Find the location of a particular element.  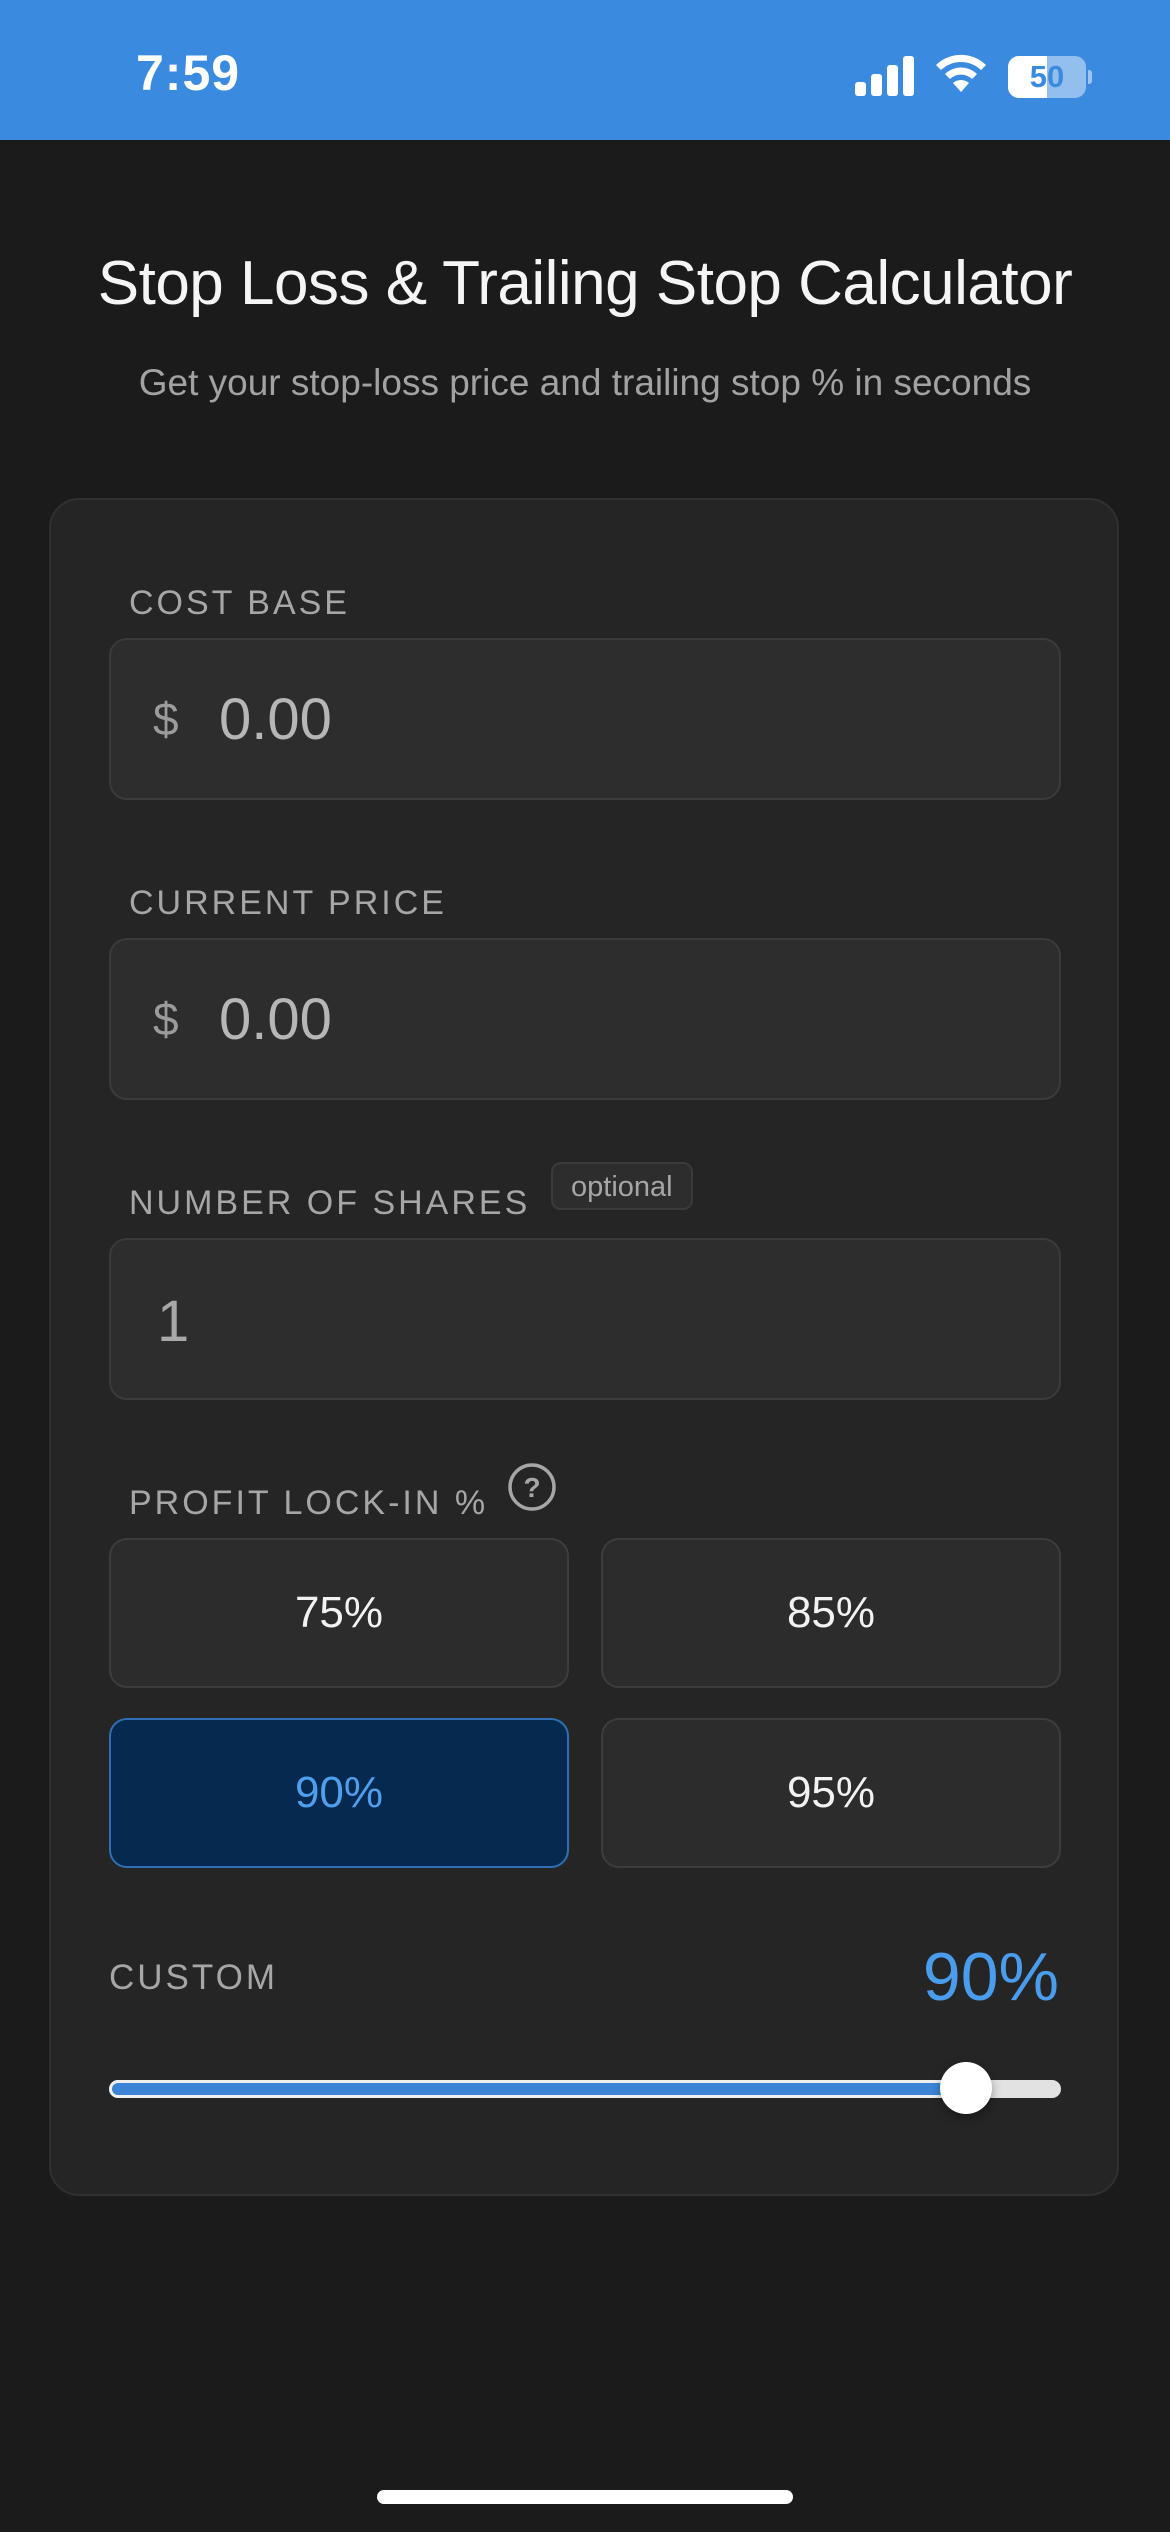

shares-label: NUMBER OF SHARES is located at coordinates (330, 1203).